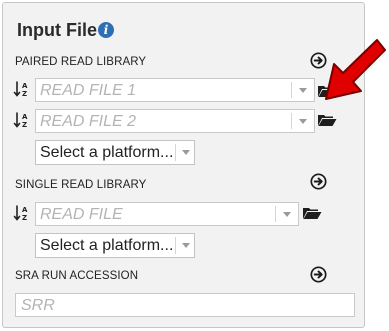  What do you see at coordinates (106, 30) in the screenshot?
I see `info-icon: i` at bounding box center [106, 30].